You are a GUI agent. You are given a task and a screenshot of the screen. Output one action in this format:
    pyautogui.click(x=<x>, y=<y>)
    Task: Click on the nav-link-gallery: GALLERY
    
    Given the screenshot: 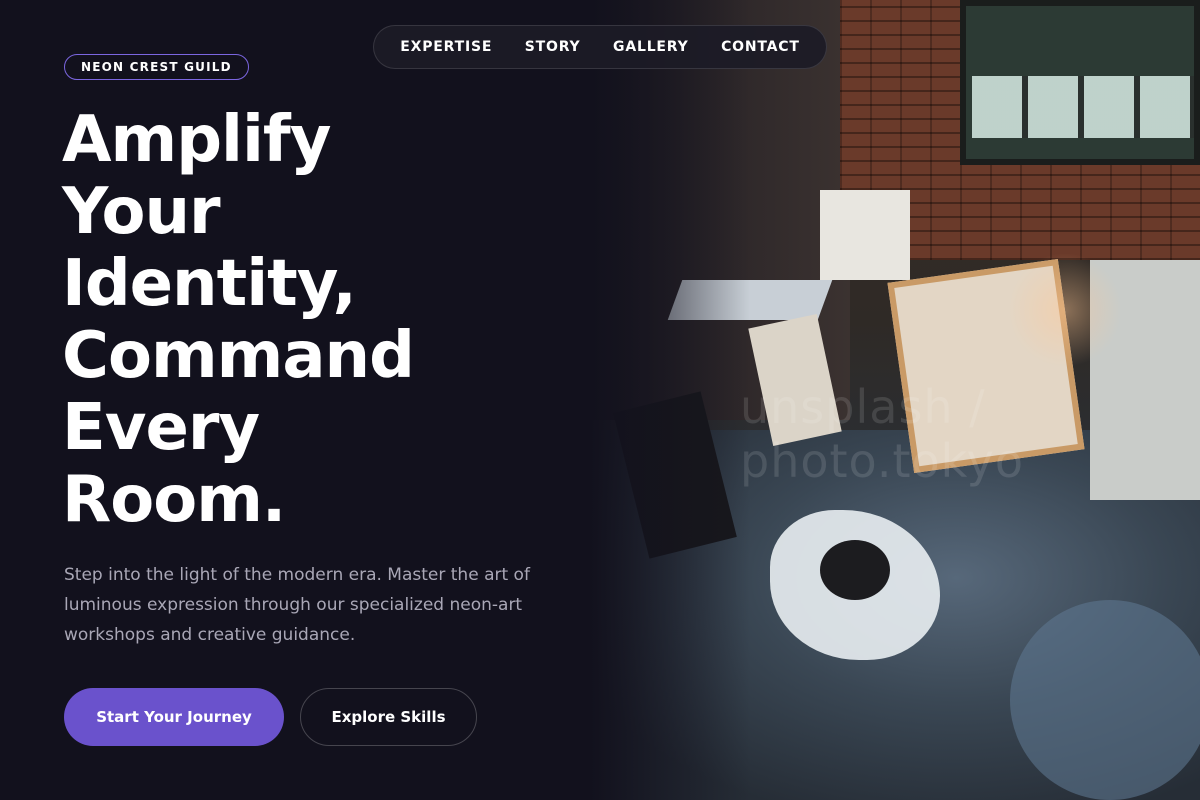 What is the action you would take?
    pyautogui.click(x=650, y=47)
    